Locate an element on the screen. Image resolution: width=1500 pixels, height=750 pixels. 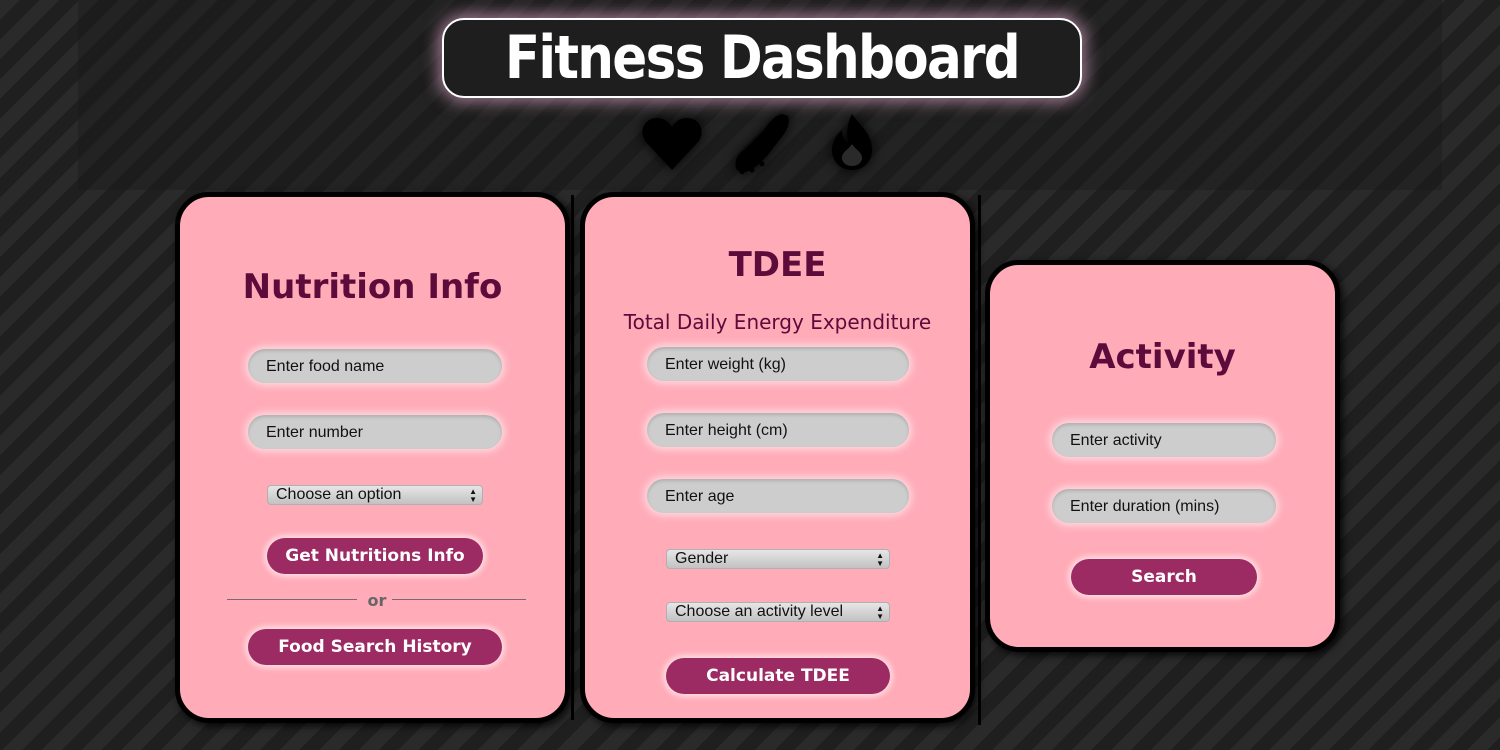
duration-input is located at coordinates (1164, 506).